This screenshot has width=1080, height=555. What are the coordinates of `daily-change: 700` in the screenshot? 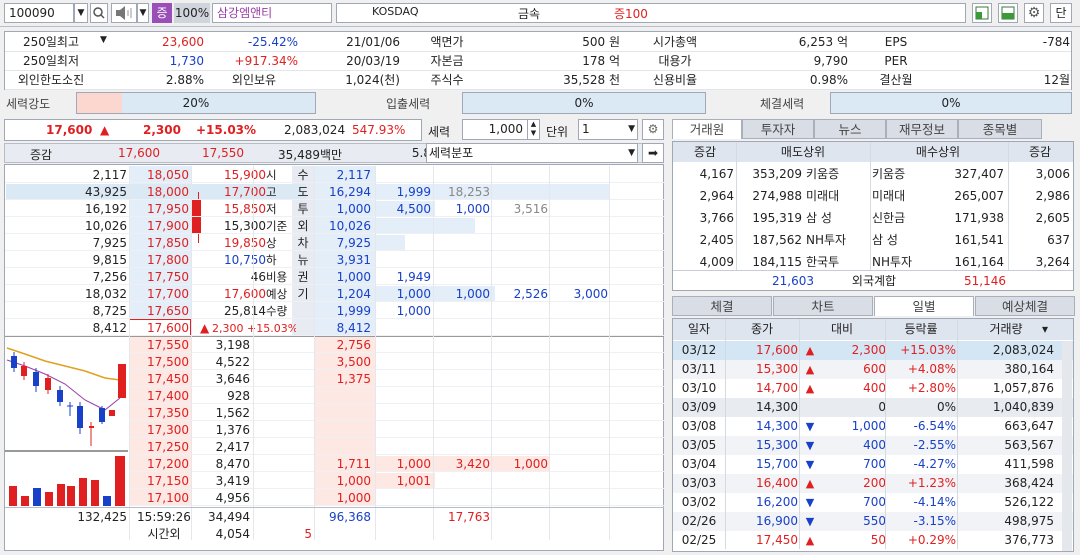 It's located at (874, 502).